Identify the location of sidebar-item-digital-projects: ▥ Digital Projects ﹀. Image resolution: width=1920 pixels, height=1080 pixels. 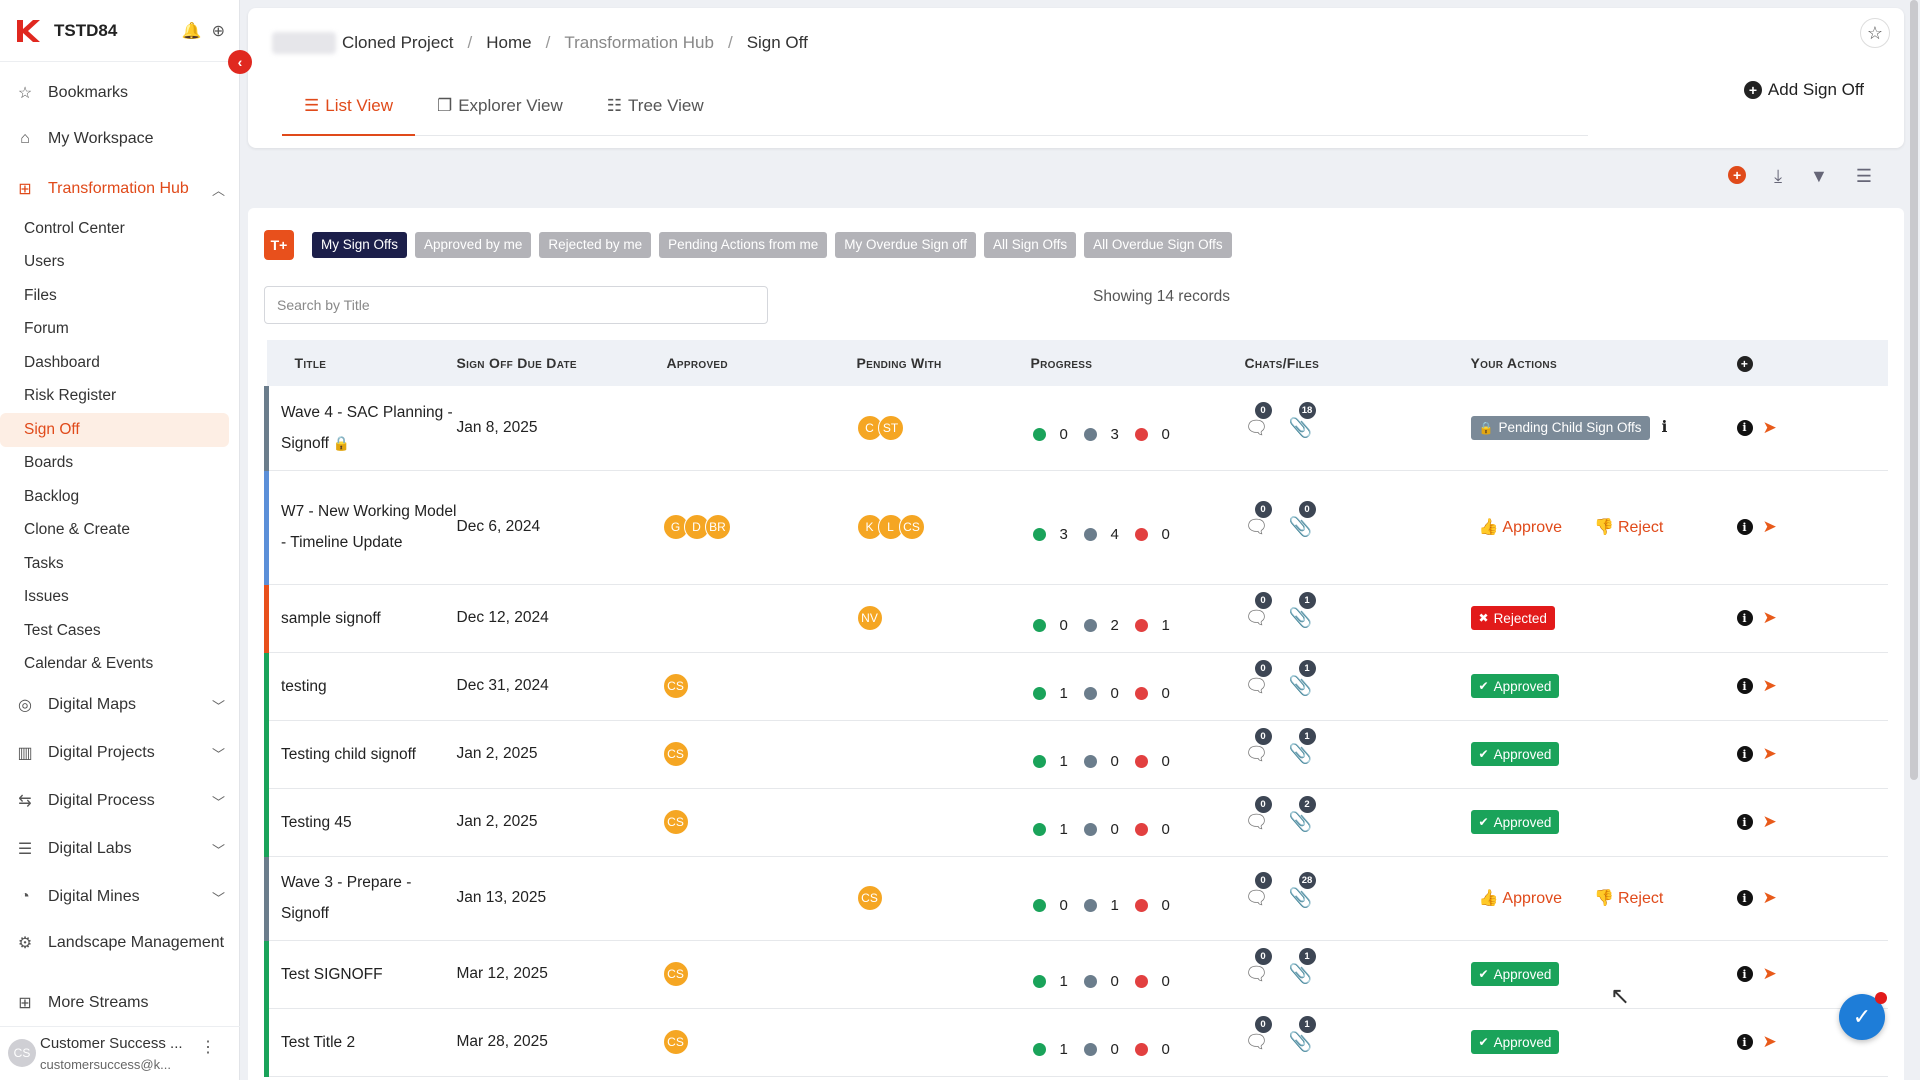
(119, 753).